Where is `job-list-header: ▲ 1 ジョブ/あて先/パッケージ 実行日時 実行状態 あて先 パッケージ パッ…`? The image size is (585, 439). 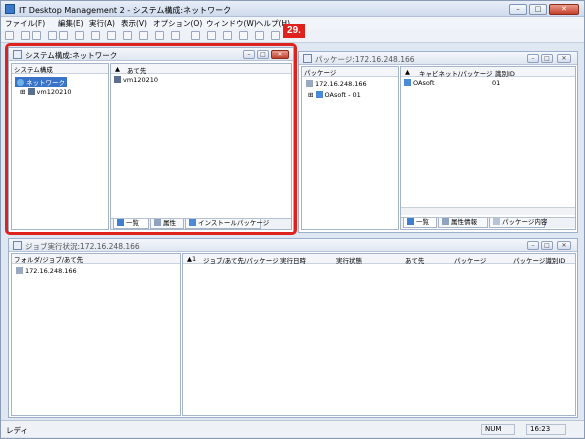 job-list-header: ▲ 1 ジョブ/あて先/パッケージ 実行日時 実行状態 あて先 パッケージ パッ… is located at coordinates (379, 259).